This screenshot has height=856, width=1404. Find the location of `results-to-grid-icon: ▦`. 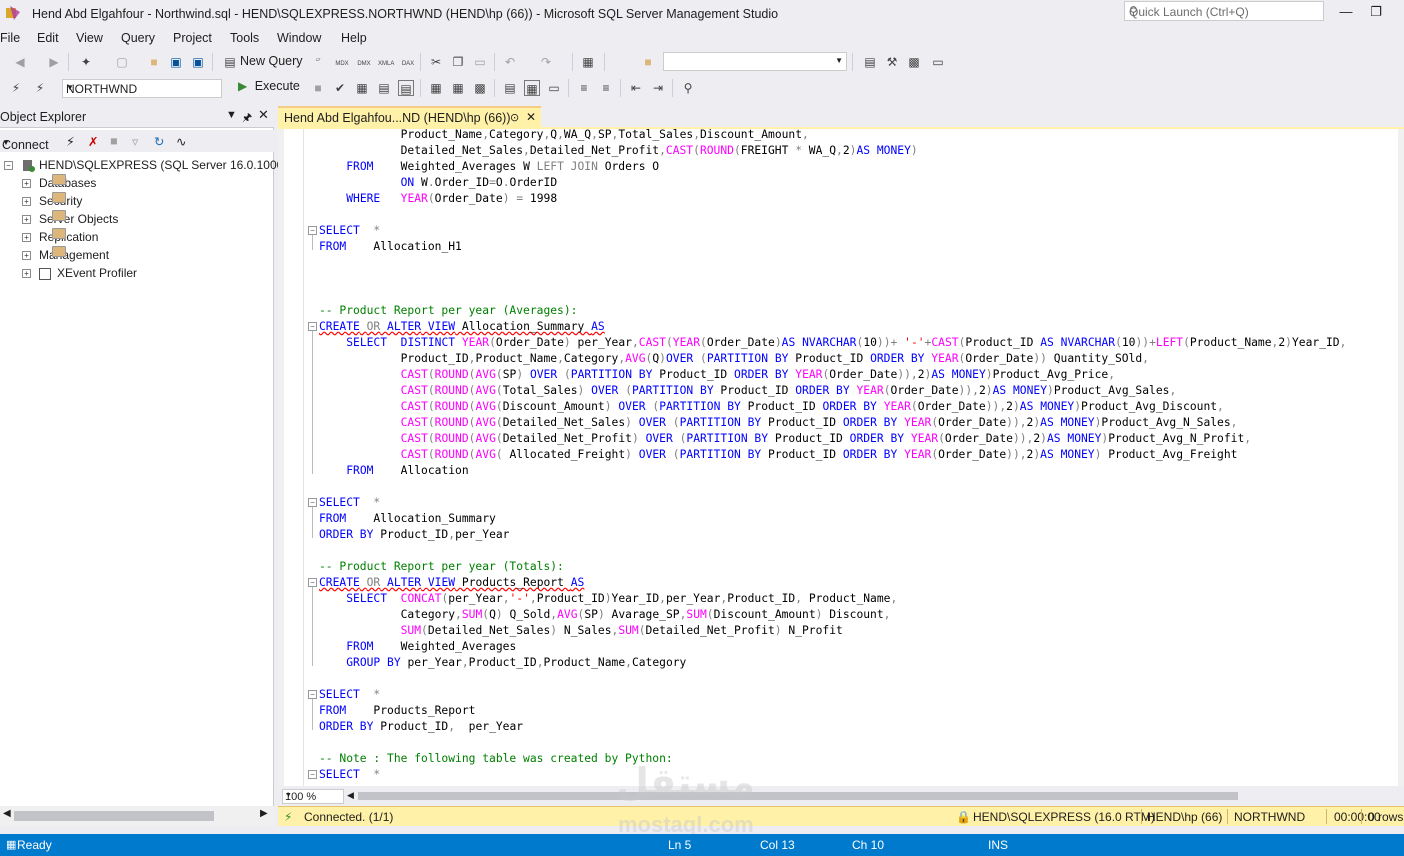

results-to-grid-icon: ▦ is located at coordinates (532, 88).